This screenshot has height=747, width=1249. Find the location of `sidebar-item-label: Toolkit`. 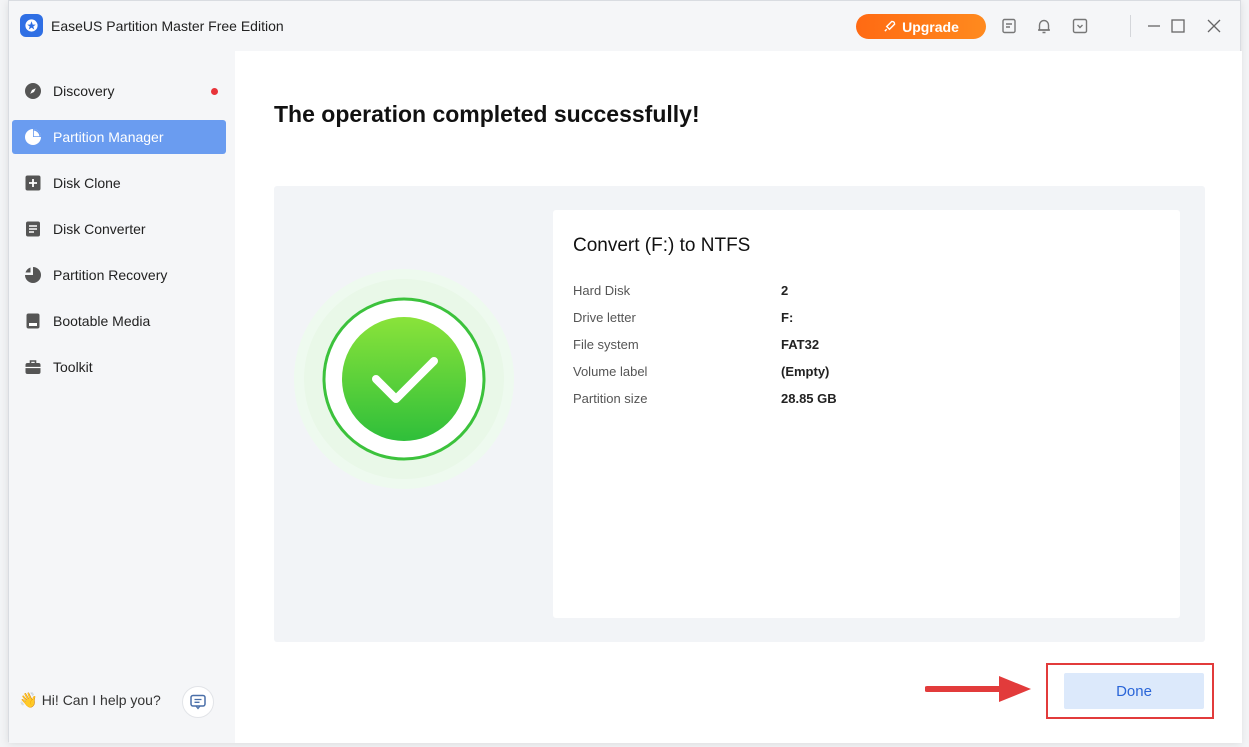

sidebar-item-label: Toolkit is located at coordinates (73, 367).